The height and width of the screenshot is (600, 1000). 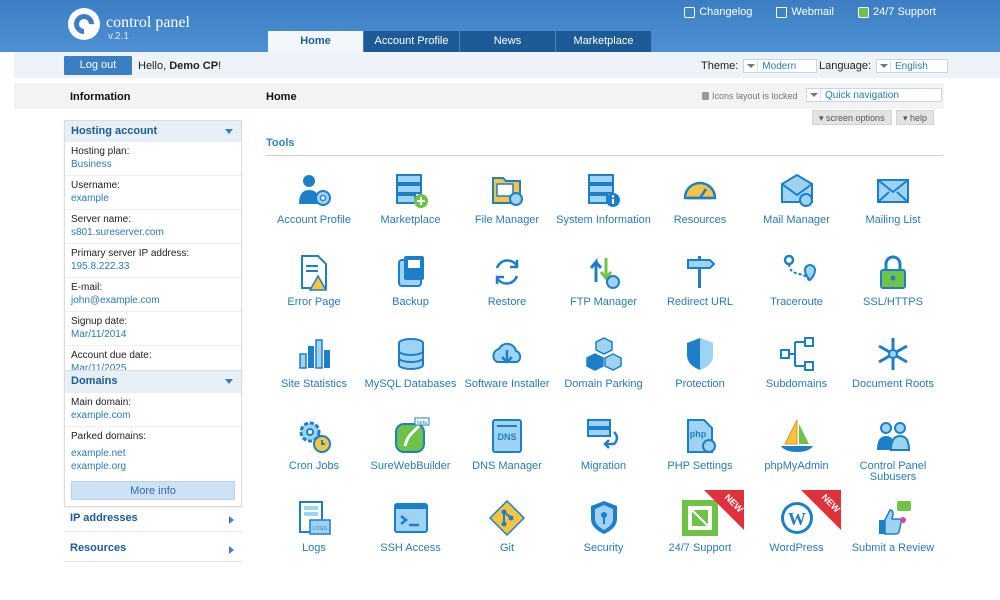 What do you see at coordinates (797, 522) in the screenshot?
I see `tool-wordpress: W NEW WordPress` at bounding box center [797, 522].